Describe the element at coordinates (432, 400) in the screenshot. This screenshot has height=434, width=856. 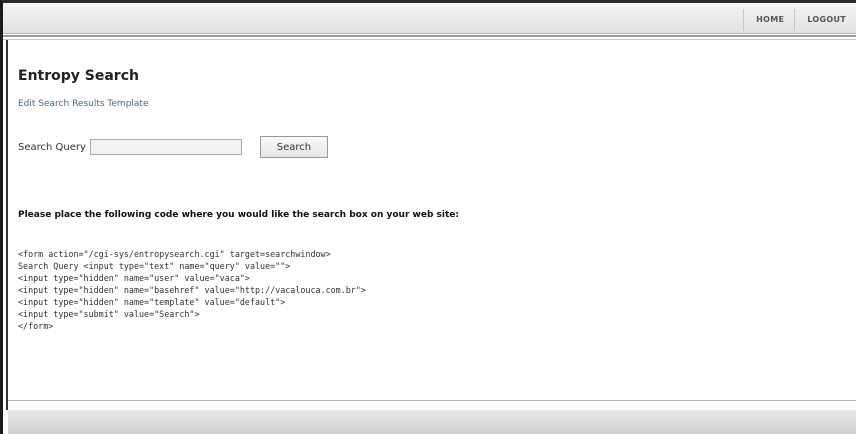
I see `footer-divider` at that location.